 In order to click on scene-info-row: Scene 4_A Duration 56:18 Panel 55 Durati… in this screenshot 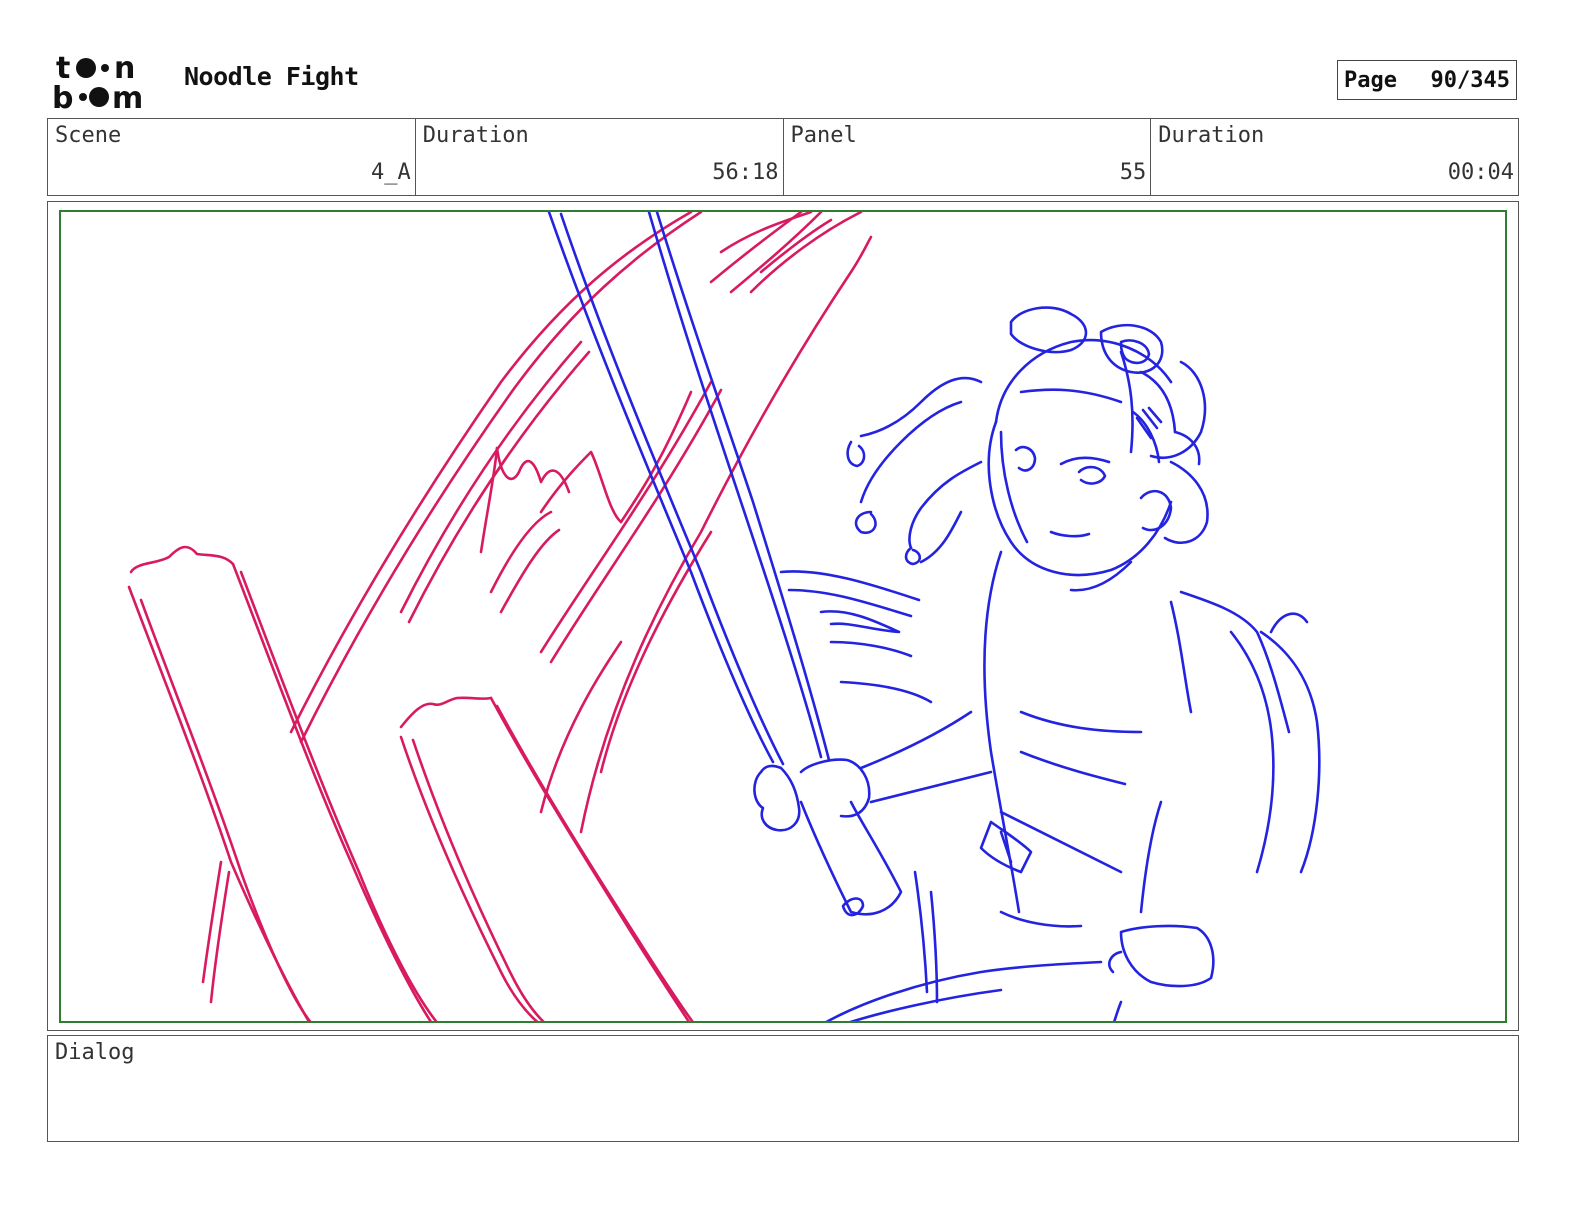, I will do `click(783, 157)`.